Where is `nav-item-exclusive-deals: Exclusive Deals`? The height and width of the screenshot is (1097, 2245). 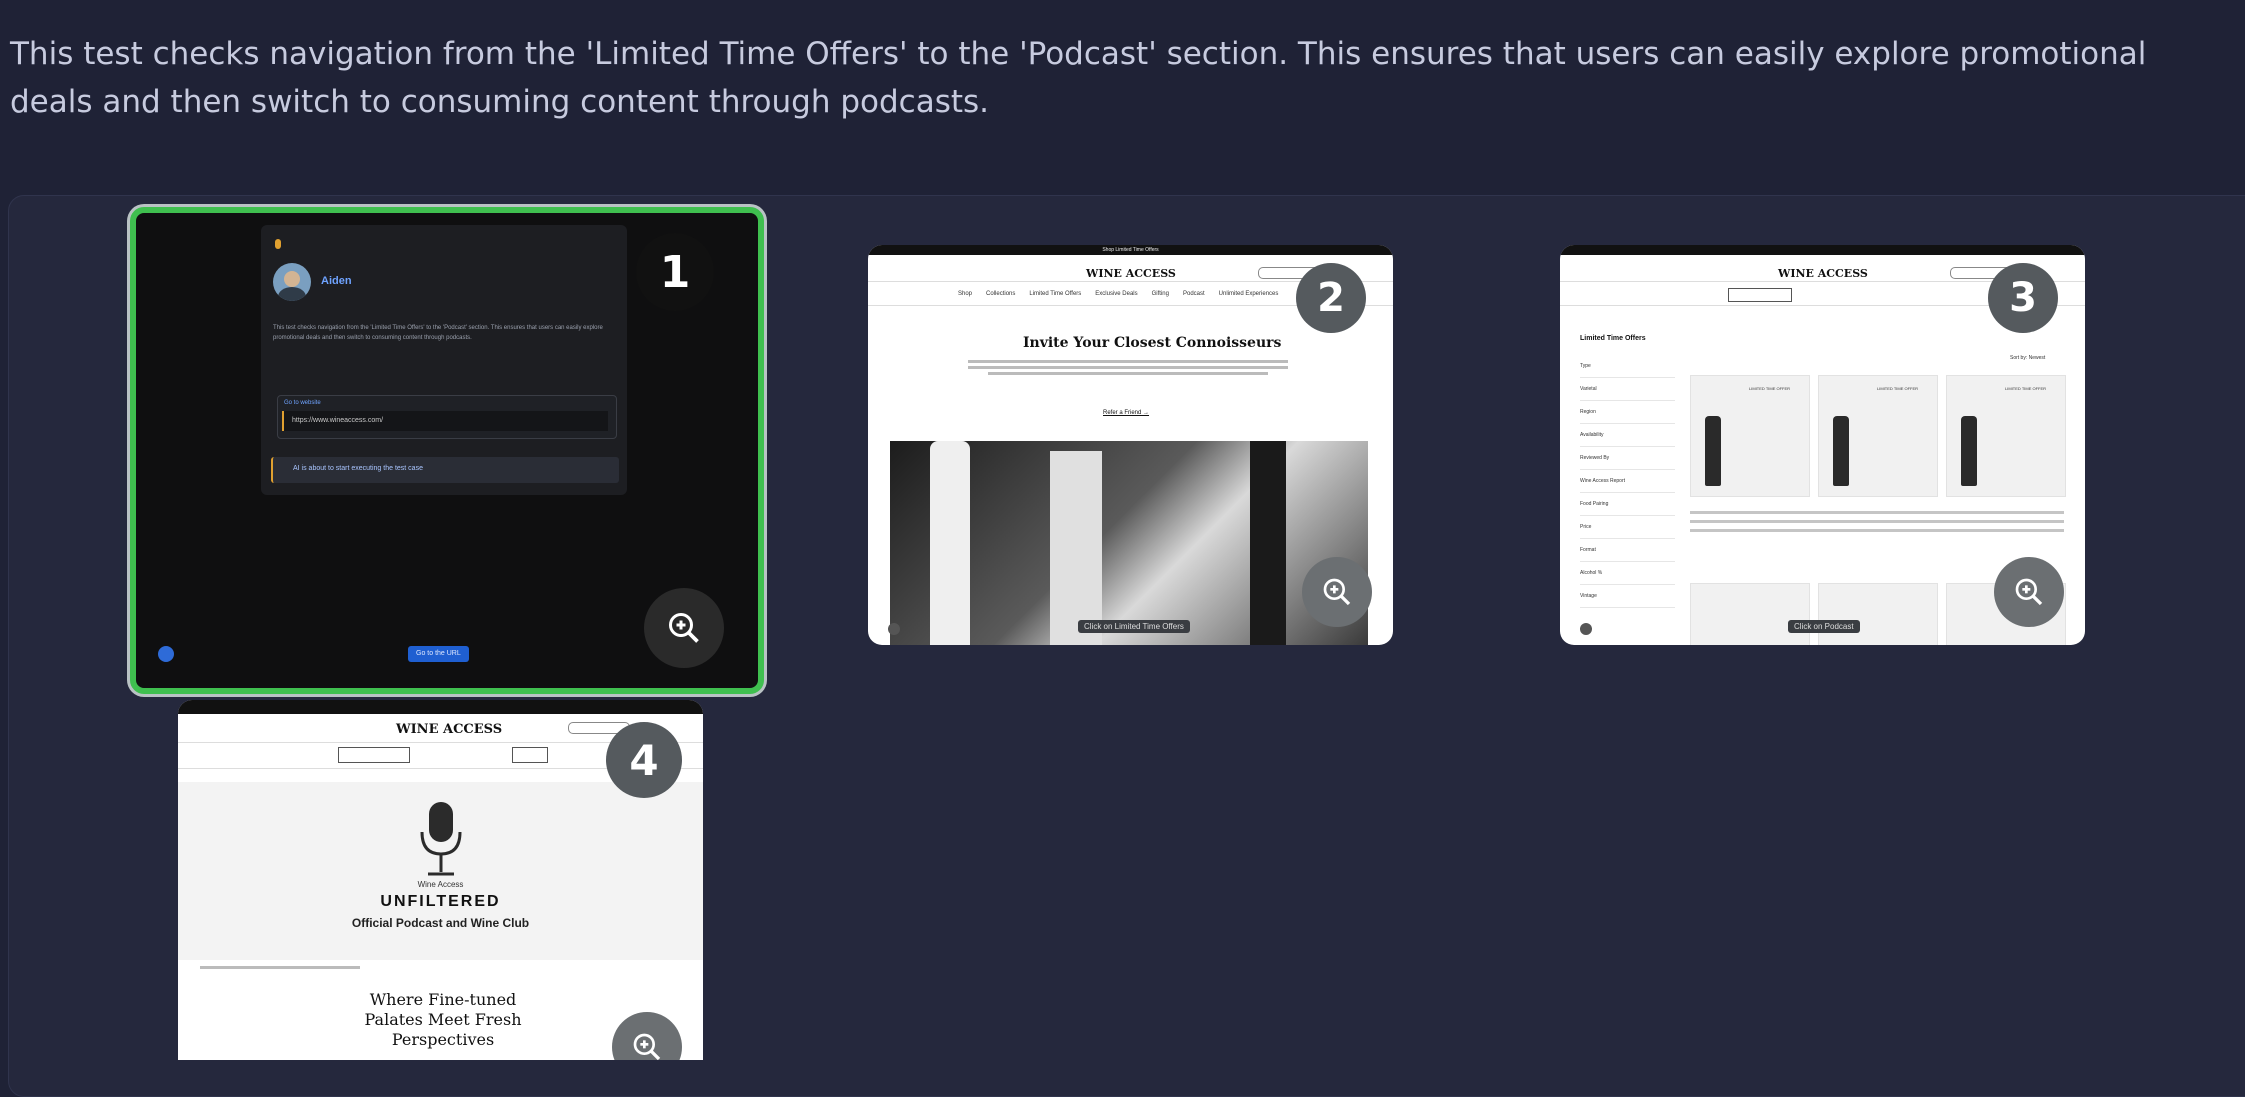 nav-item-exclusive-deals: Exclusive Deals is located at coordinates (1116, 294).